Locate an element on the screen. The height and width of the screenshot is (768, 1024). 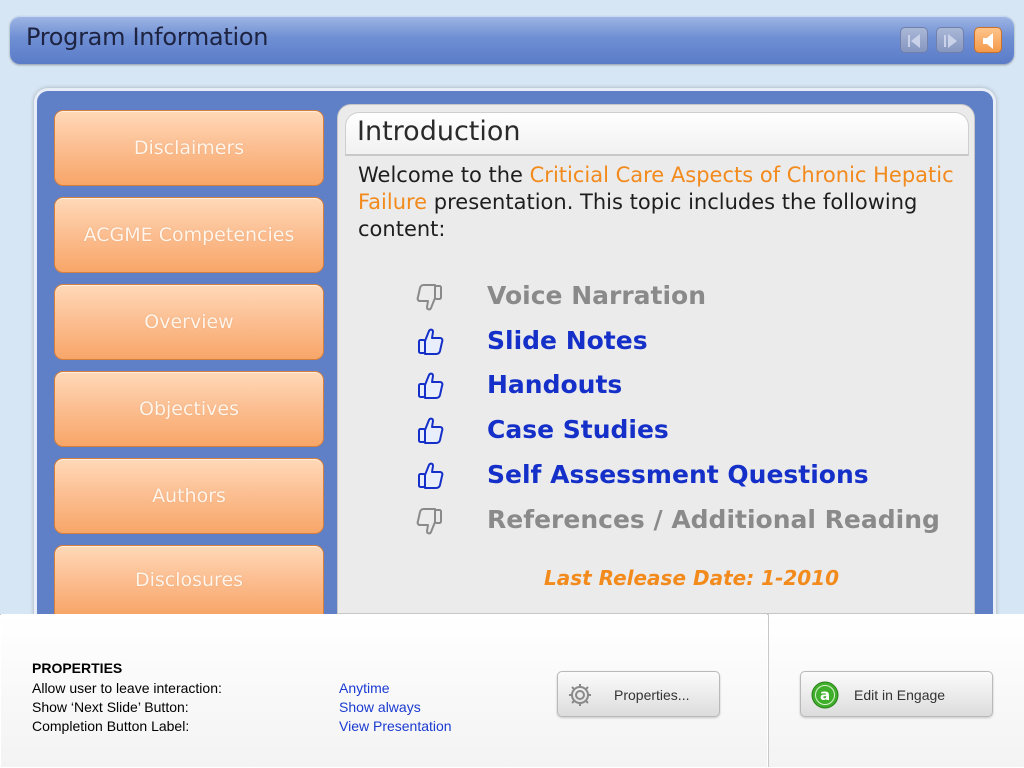
gear-icon is located at coordinates (580, 695).